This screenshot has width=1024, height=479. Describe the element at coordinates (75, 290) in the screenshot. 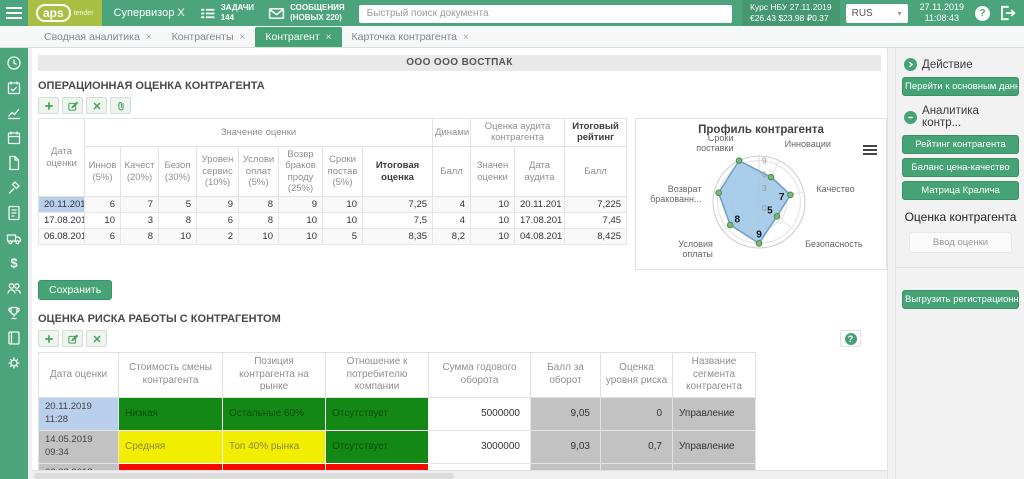

I see `save-button: Сохранить` at that location.